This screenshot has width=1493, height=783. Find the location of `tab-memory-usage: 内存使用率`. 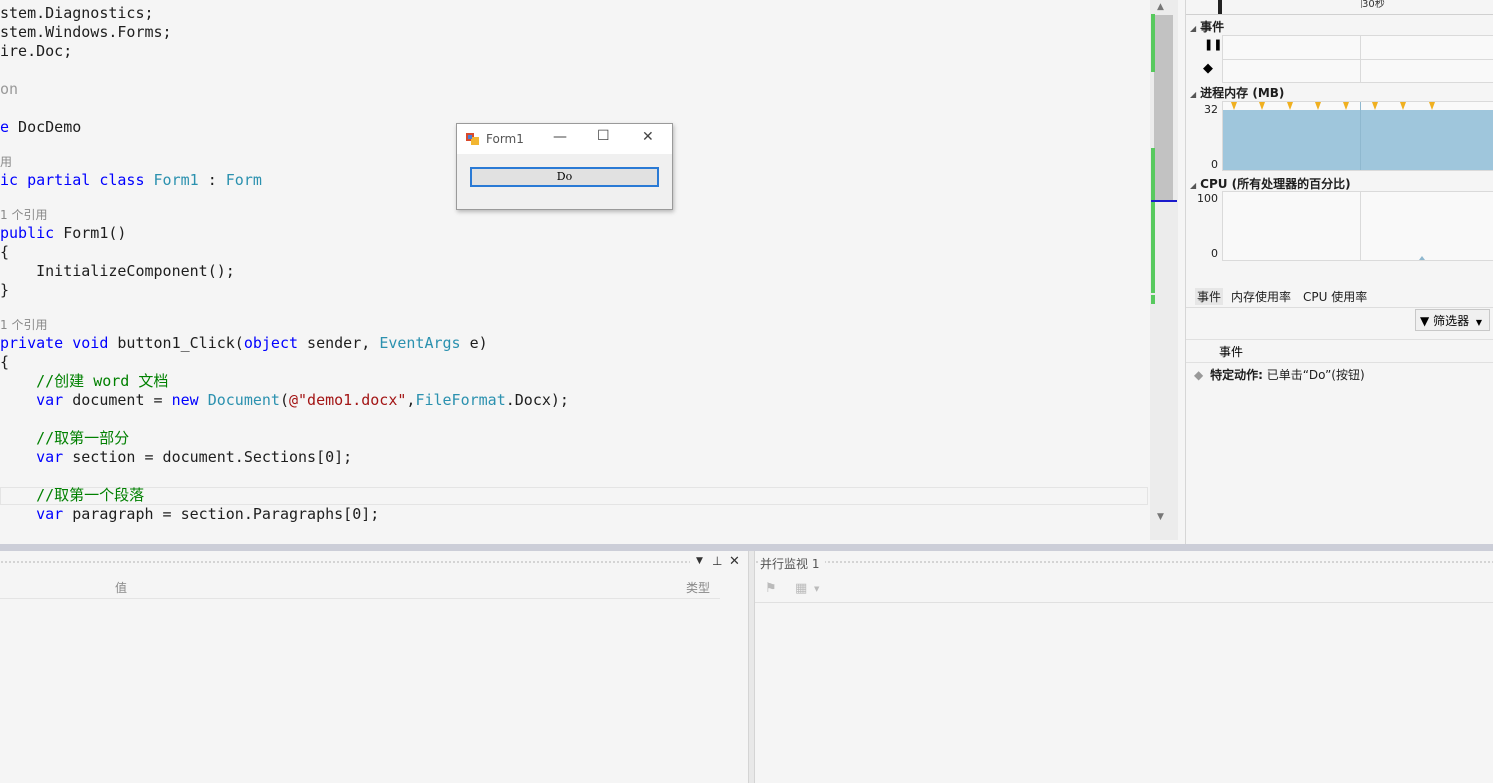

tab-memory-usage: 内存使用率 is located at coordinates (1261, 296).